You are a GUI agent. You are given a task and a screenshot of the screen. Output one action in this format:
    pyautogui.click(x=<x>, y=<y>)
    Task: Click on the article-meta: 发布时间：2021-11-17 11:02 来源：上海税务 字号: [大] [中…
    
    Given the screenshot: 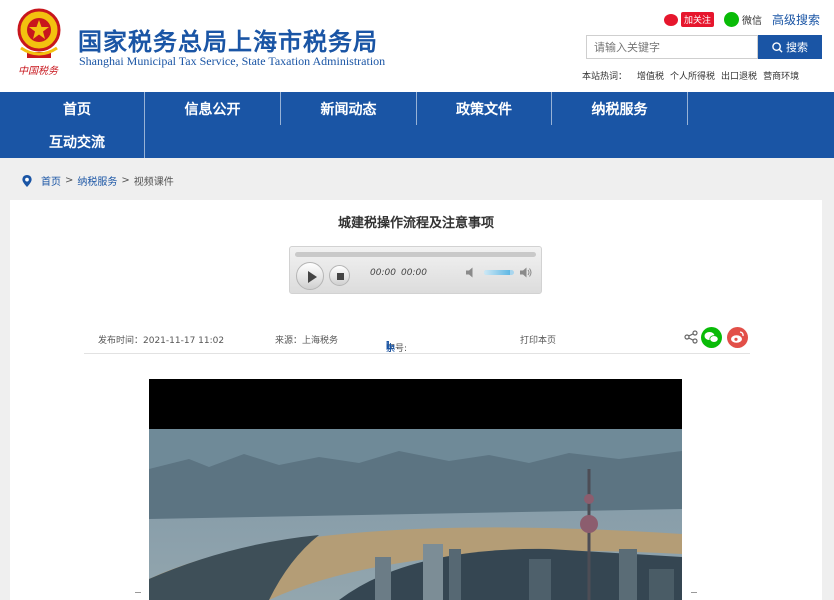 What is the action you would take?
    pyautogui.click(x=417, y=339)
    